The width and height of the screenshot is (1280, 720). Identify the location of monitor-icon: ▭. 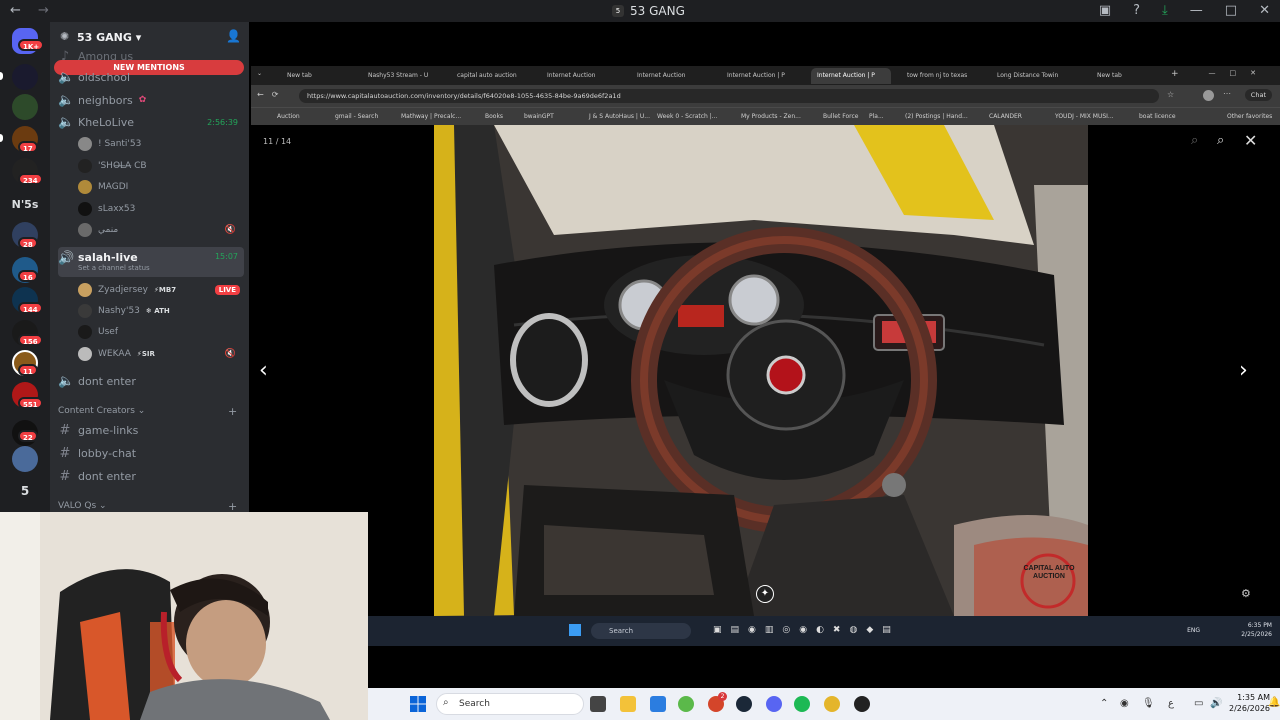
(1198, 703).